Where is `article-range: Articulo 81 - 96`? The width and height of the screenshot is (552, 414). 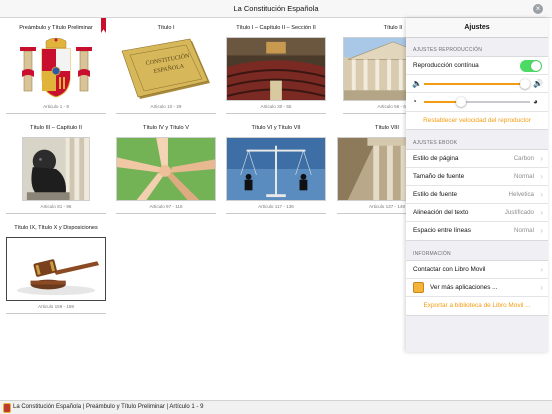 article-range: Articulo 81 - 96 is located at coordinates (56, 206).